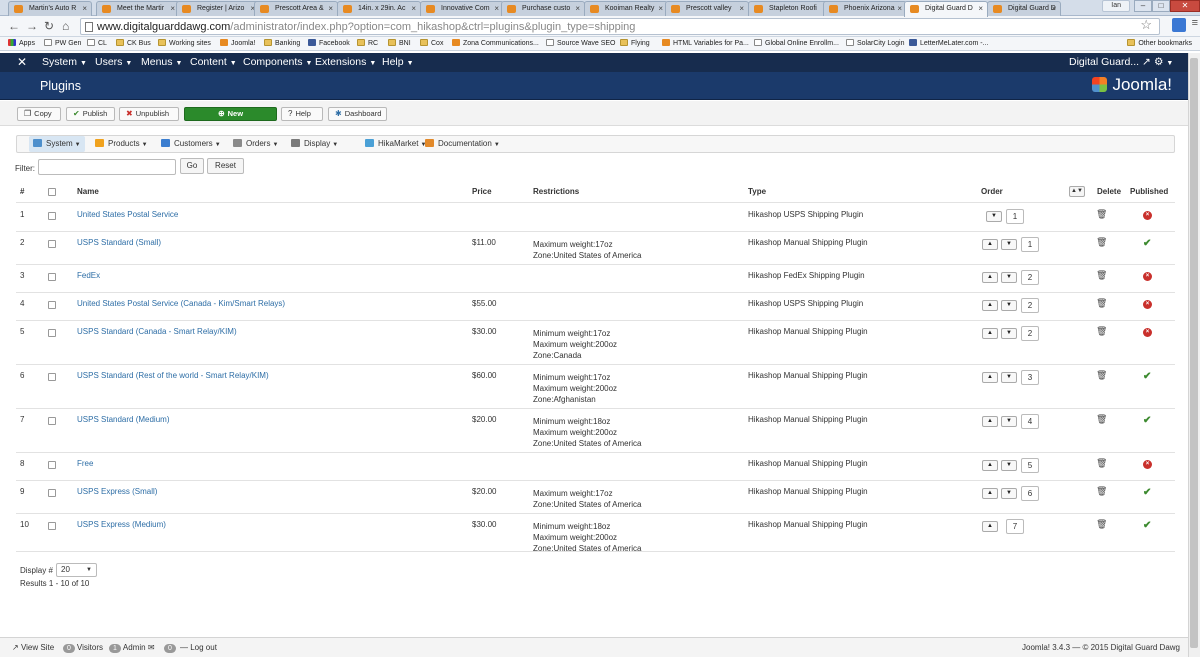 The height and width of the screenshot is (657, 1200). I want to click on bookmark-item: Working sites, so click(184, 44).